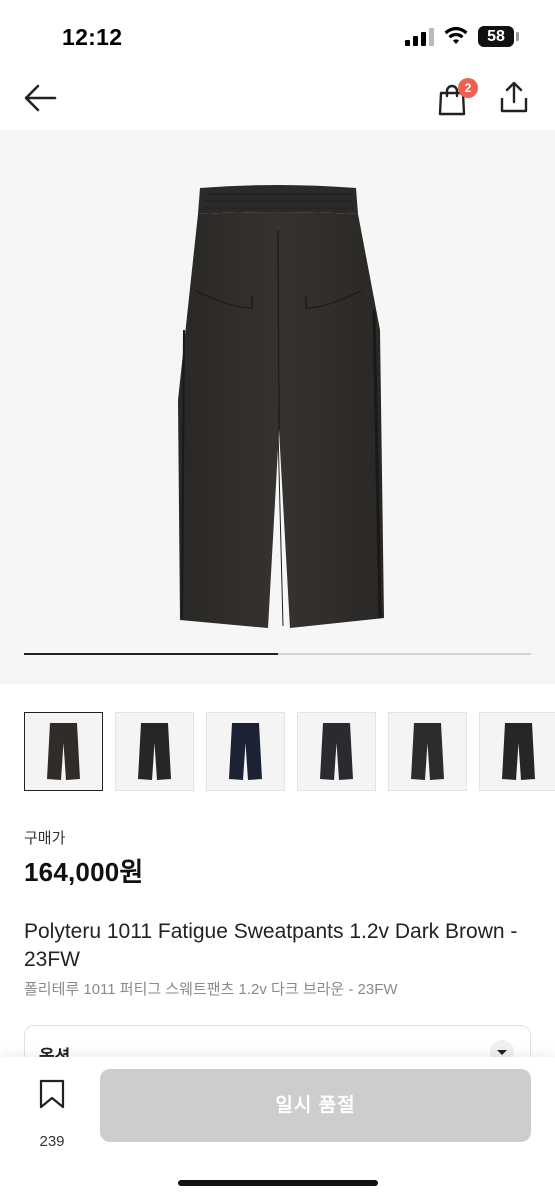 This screenshot has width=555, height=1200. What do you see at coordinates (277, 100) in the screenshot?
I see `nav-bar: 2` at bounding box center [277, 100].